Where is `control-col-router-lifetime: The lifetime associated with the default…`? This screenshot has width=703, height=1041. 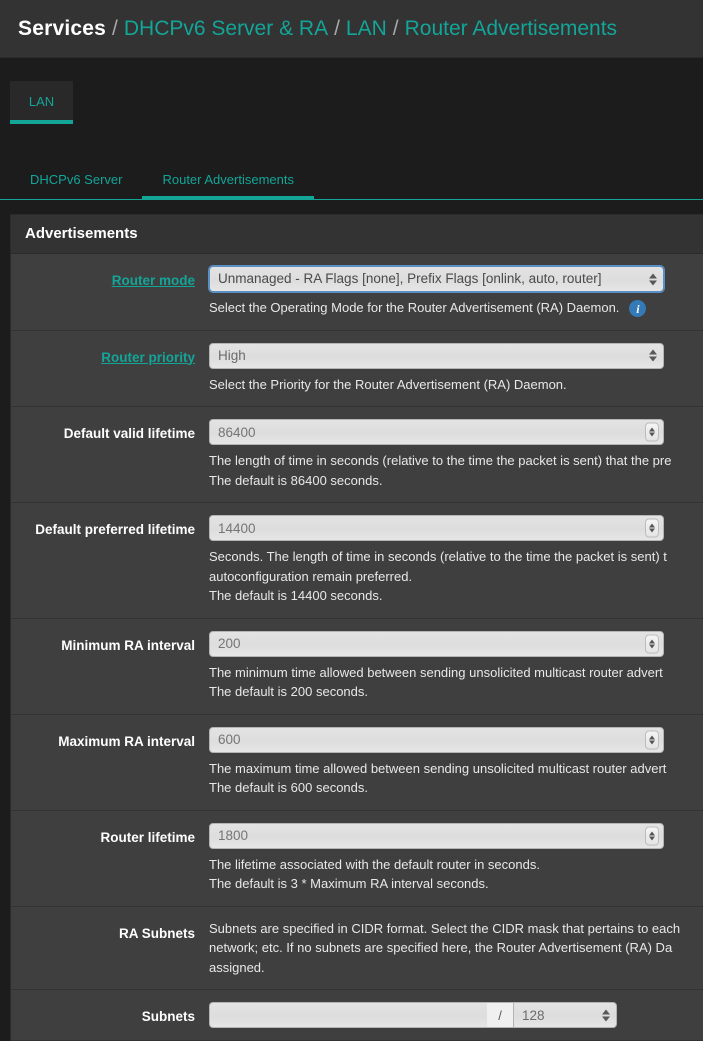 control-col-router-lifetime: The lifetime associated with the default… is located at coordinates (456, 858).